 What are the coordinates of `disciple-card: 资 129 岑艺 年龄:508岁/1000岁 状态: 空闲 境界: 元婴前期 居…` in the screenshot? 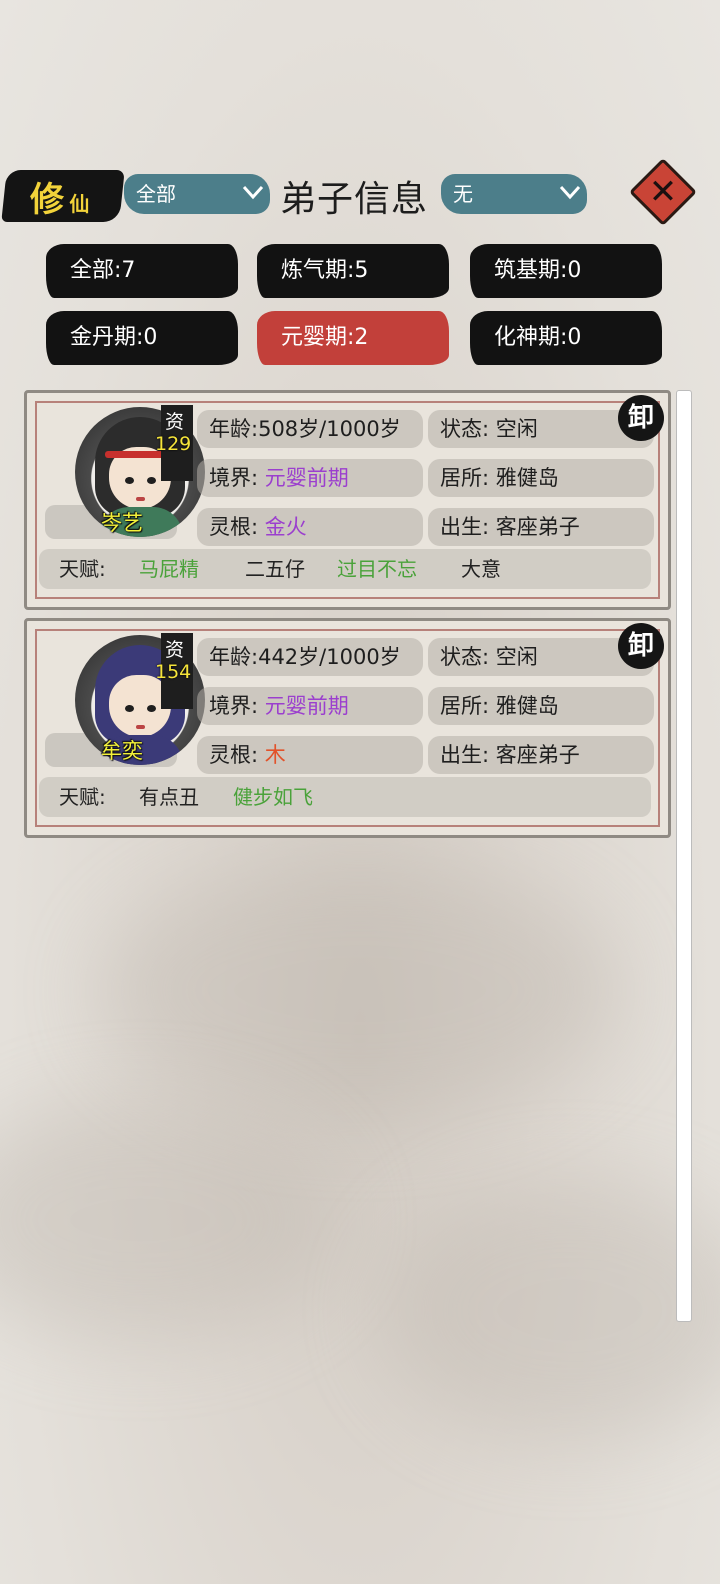 It's located at (347, 500).